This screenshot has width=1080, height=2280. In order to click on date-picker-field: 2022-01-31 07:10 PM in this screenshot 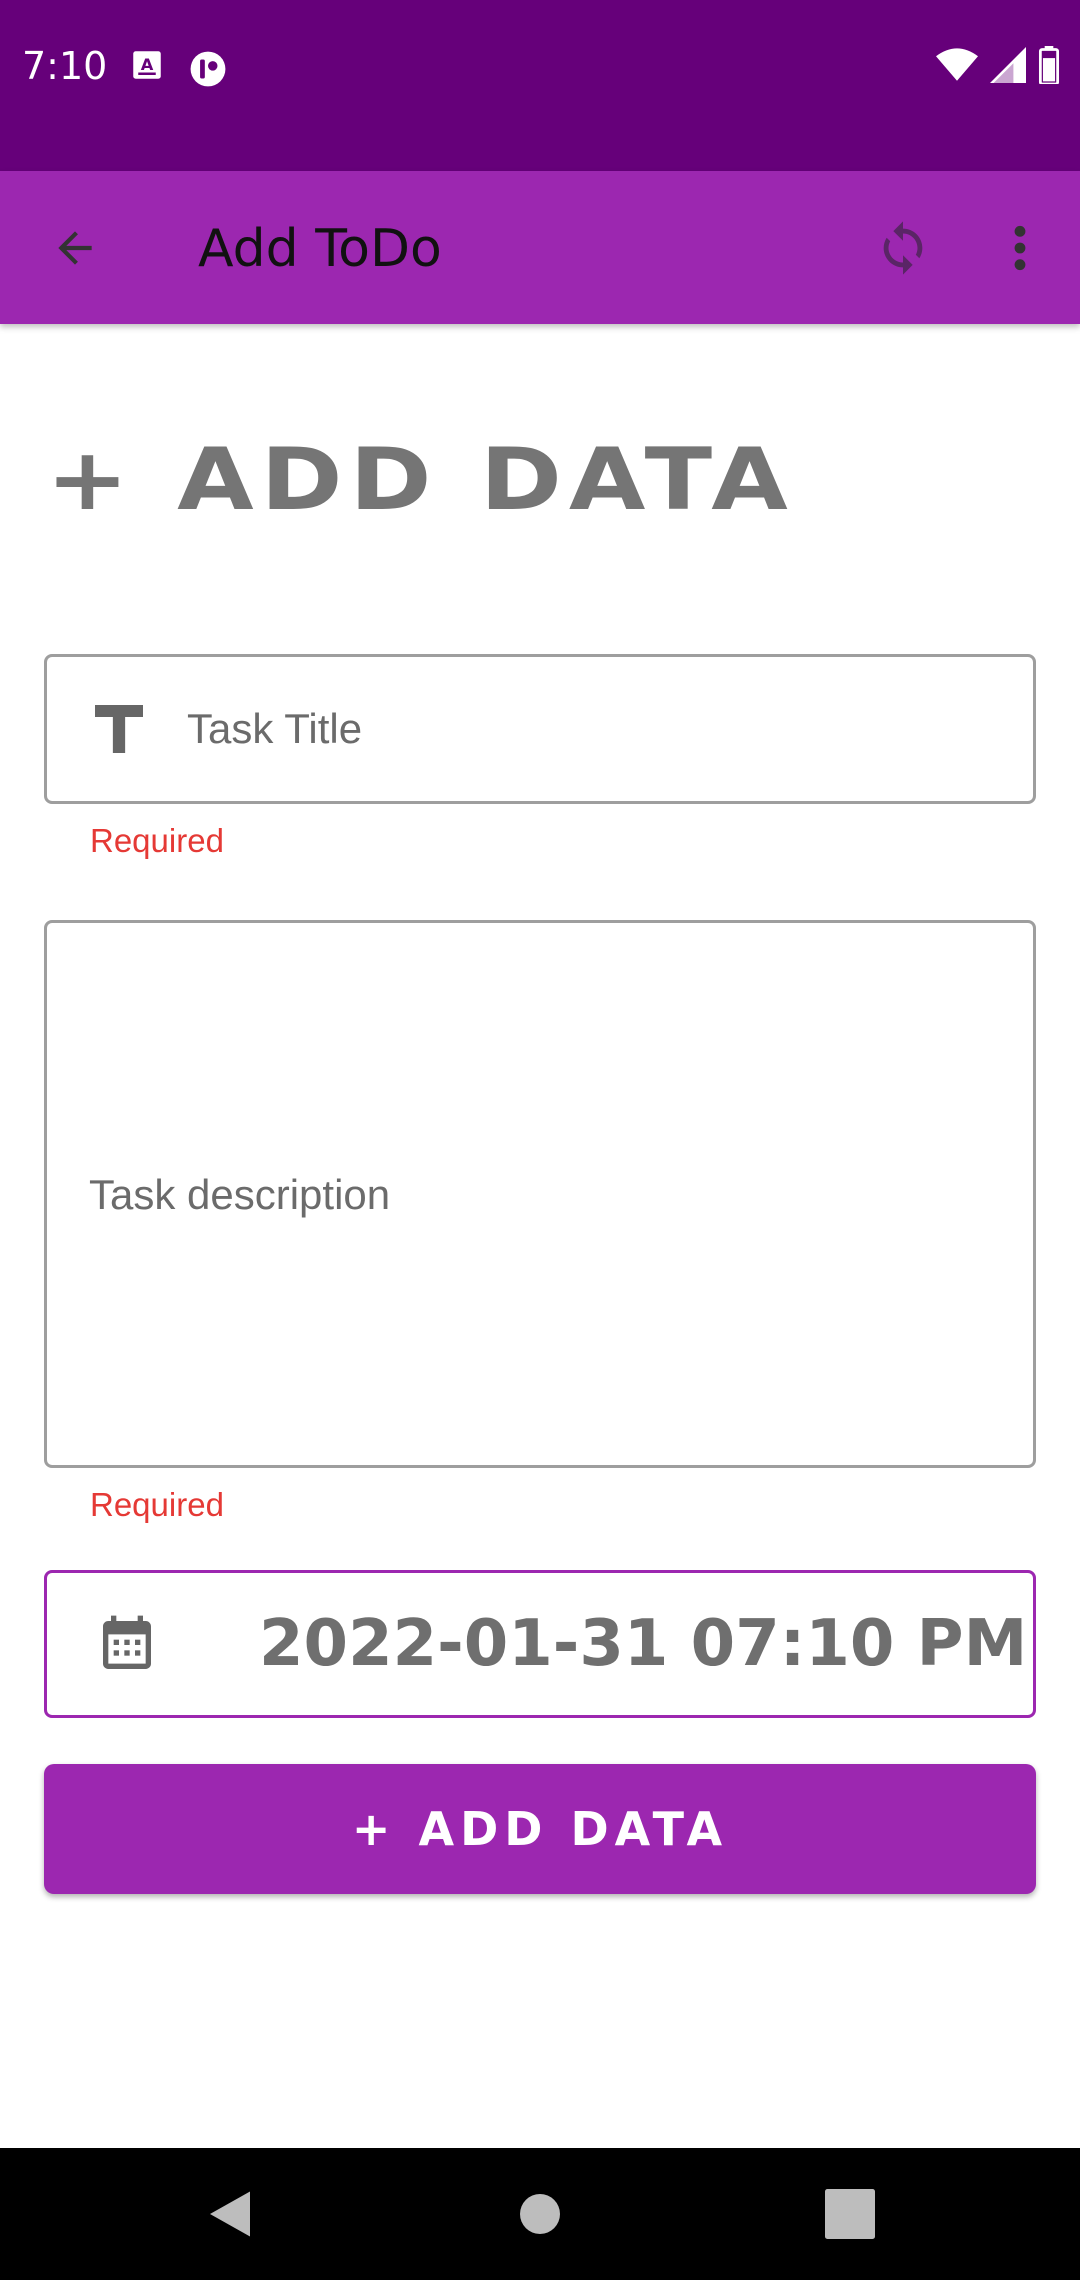, I will do `click(540, 1644)`.